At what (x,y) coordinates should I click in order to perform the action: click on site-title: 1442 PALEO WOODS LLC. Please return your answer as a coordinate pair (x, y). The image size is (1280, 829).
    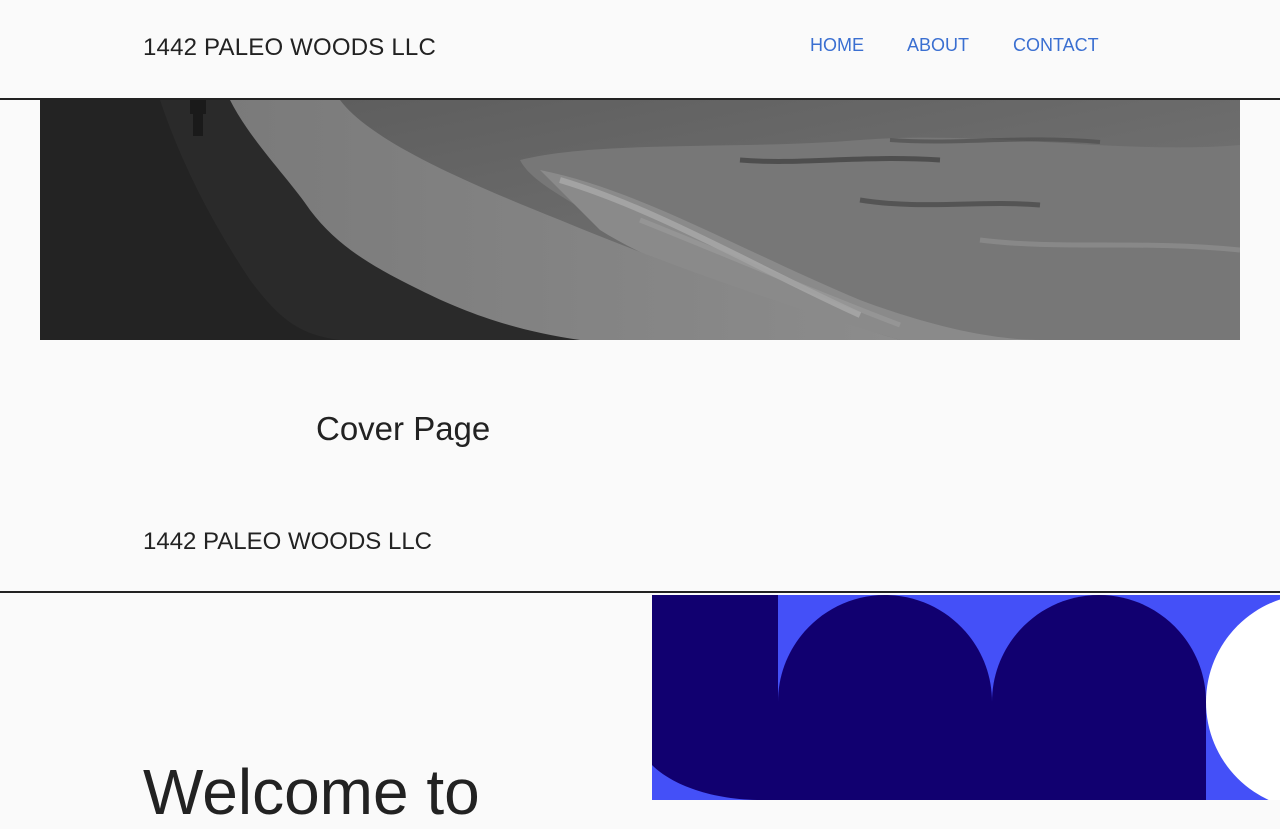
    Looking at the image, I should click on (289, 48).